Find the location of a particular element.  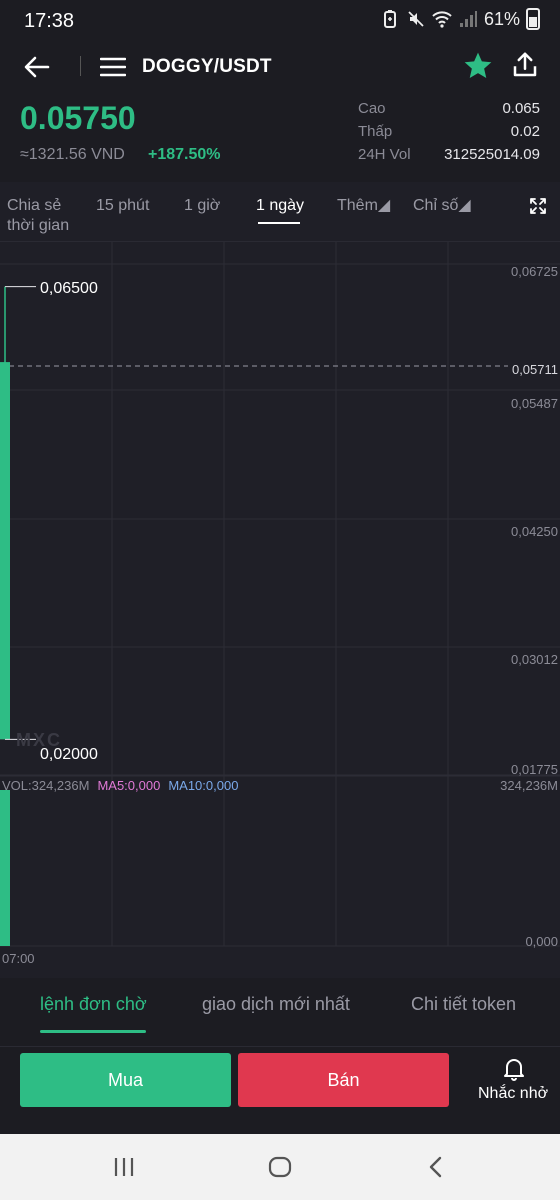

share-button is located at coordinates (527, 67).